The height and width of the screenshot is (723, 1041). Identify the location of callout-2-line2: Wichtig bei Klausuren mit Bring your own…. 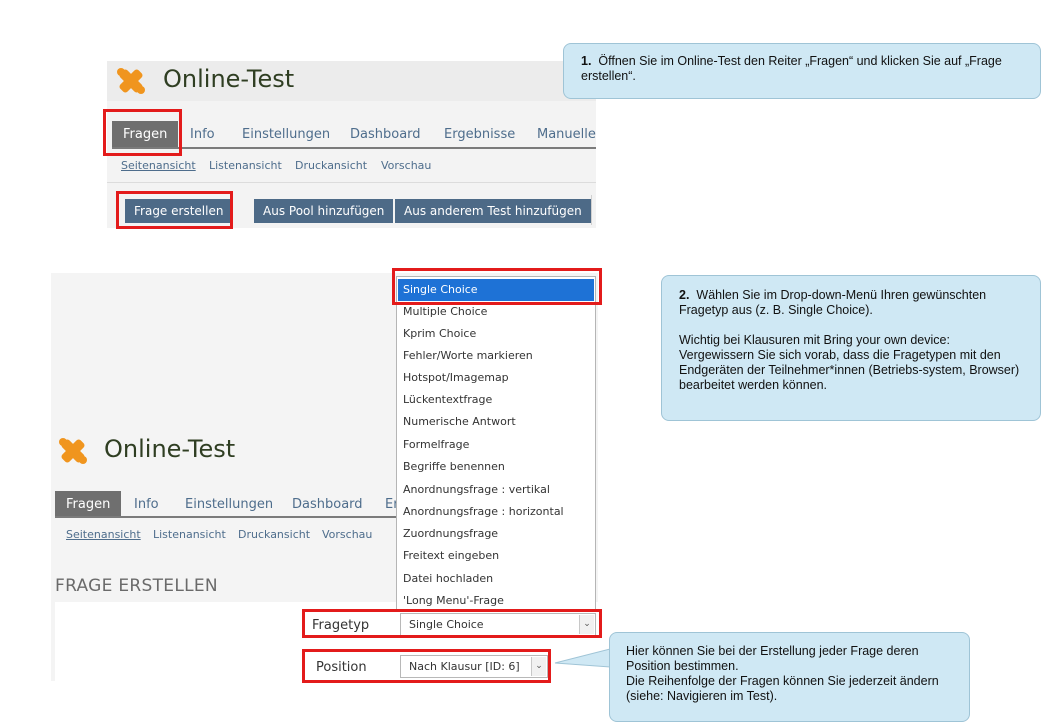
(849, 362).